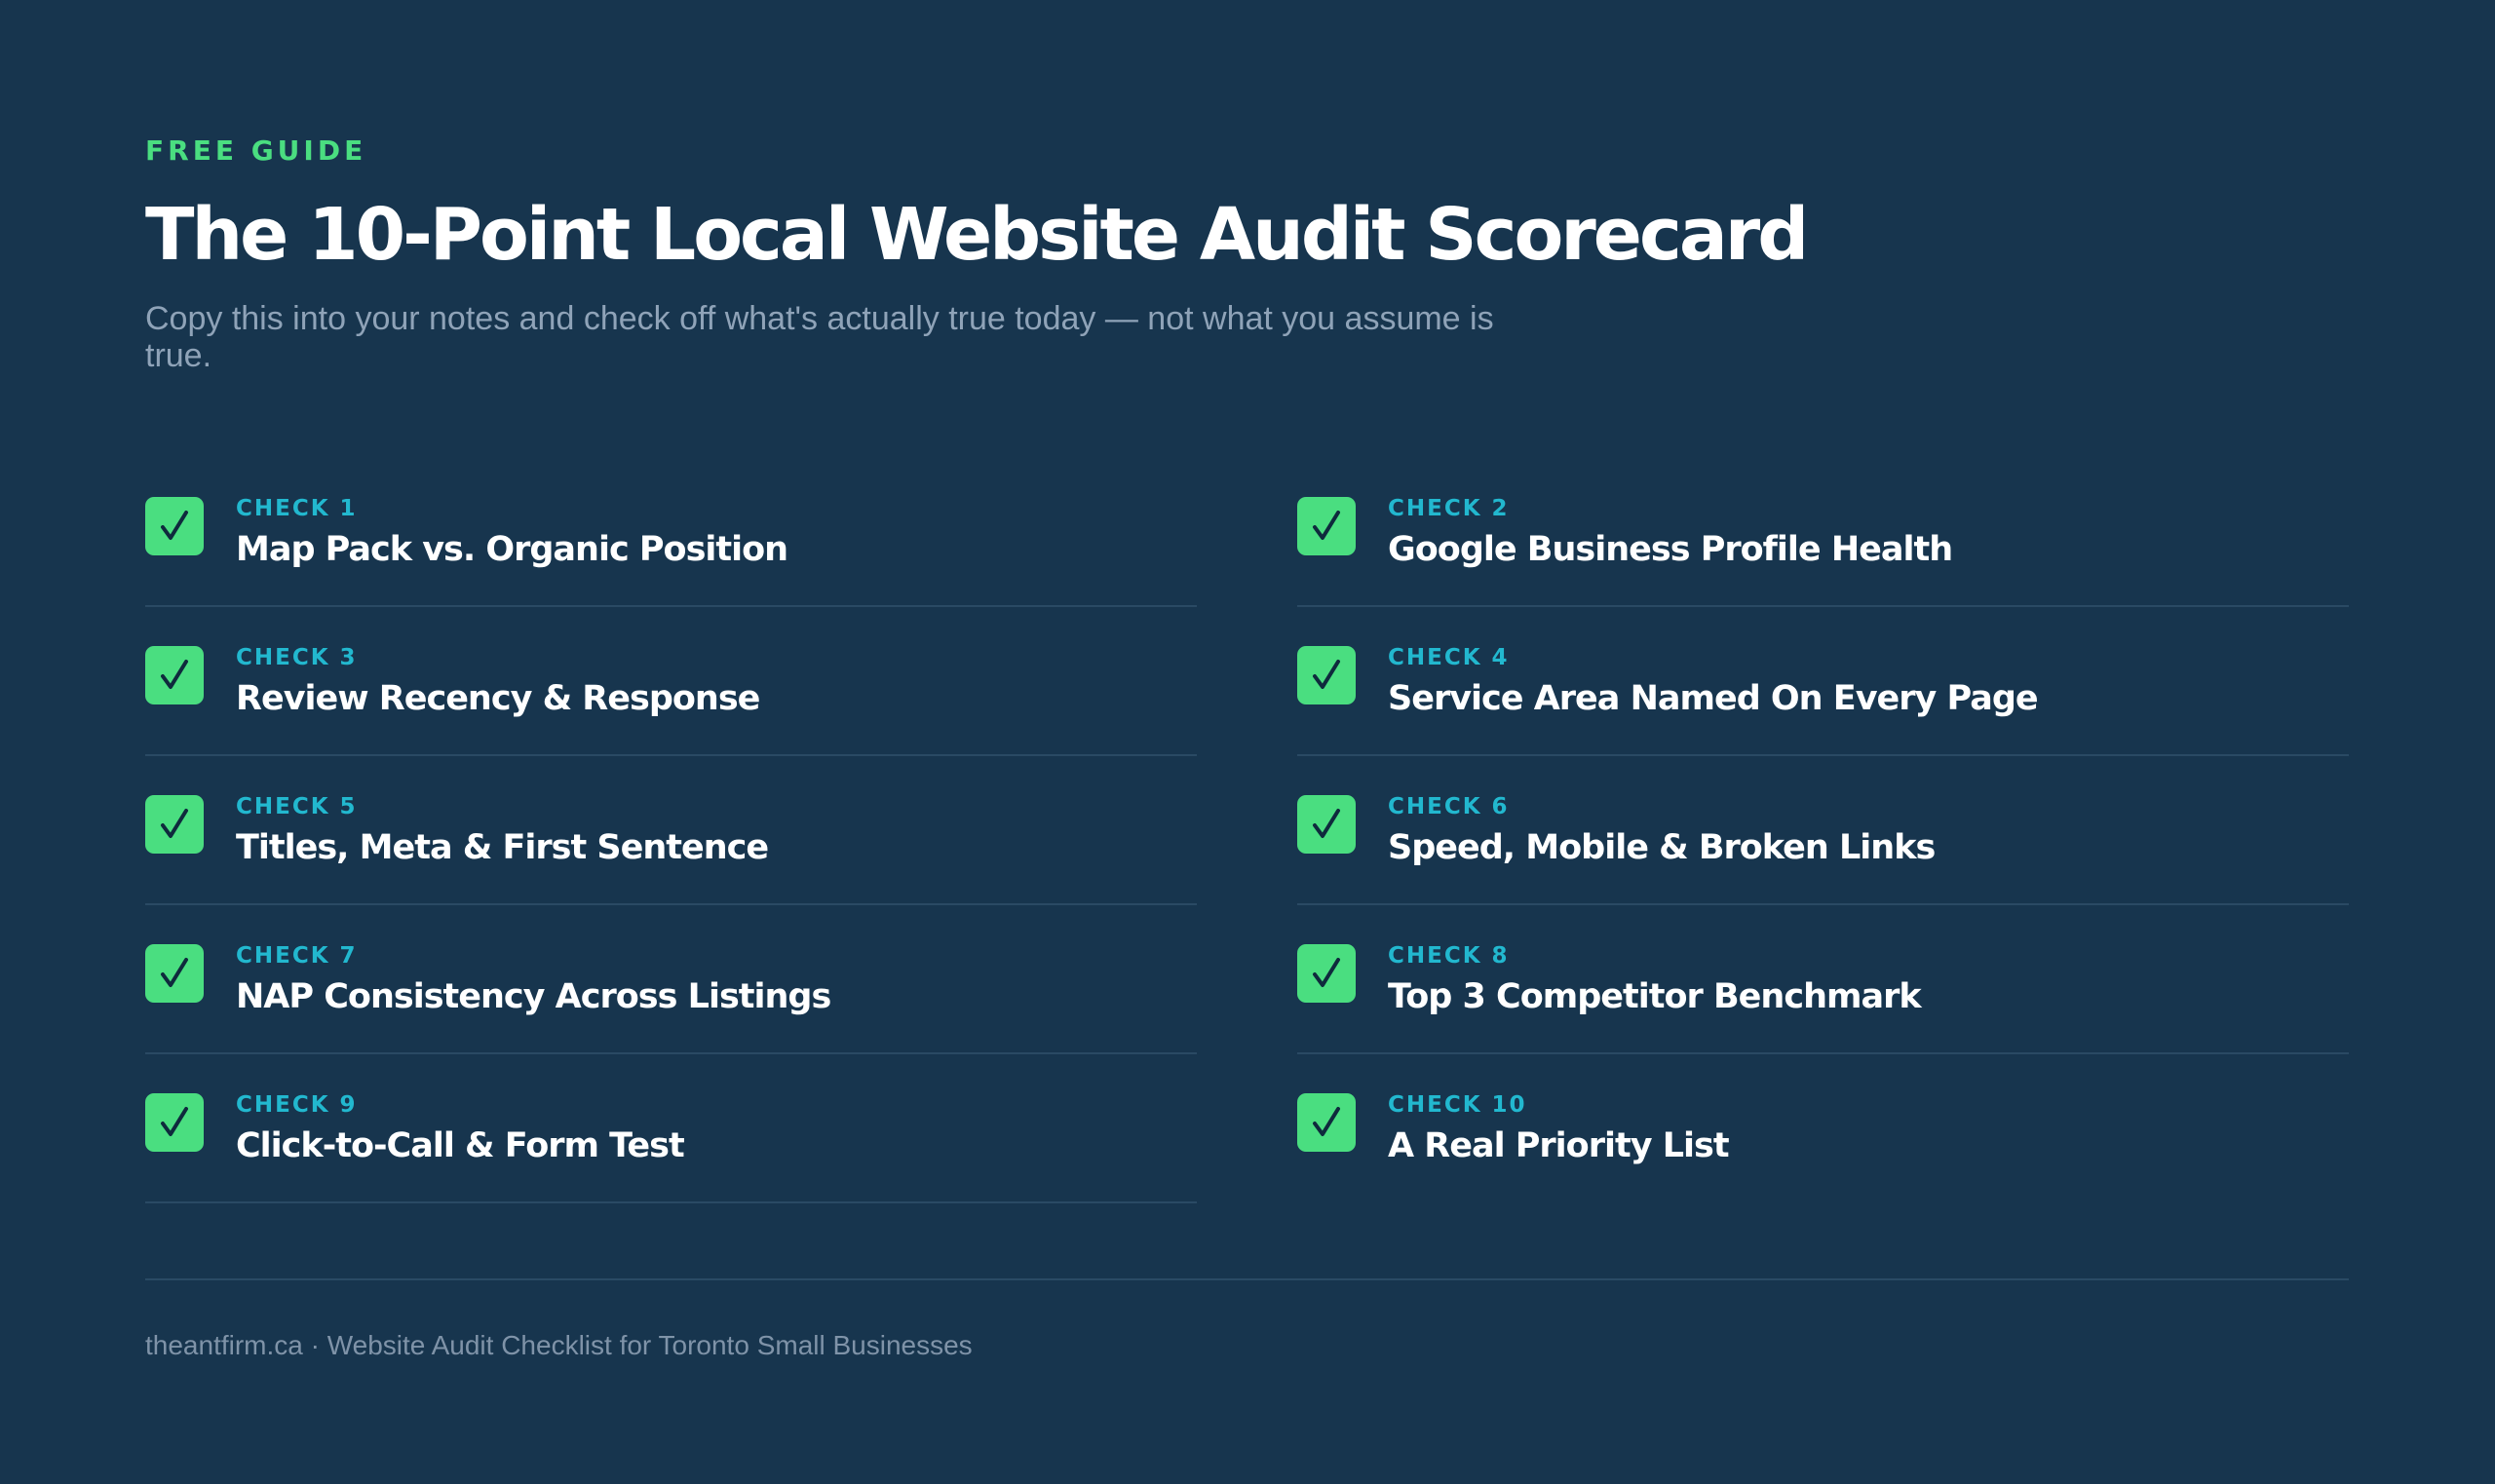  What do you see at coordinates (1559, 1145) in the screenshot?
I see `check-title: A Real Priority List` at bounding box center [1559, 1145].